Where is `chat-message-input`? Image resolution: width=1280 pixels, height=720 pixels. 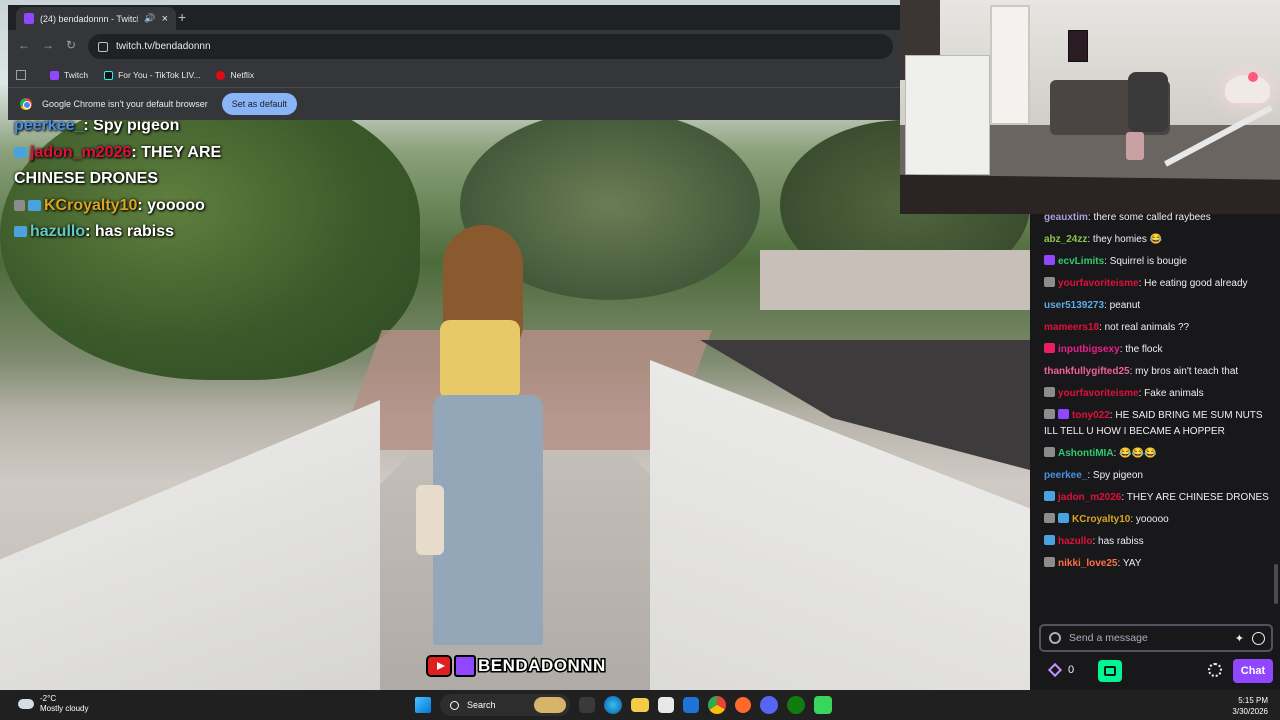 chat-message-input is located at coordinates (1148, 638).